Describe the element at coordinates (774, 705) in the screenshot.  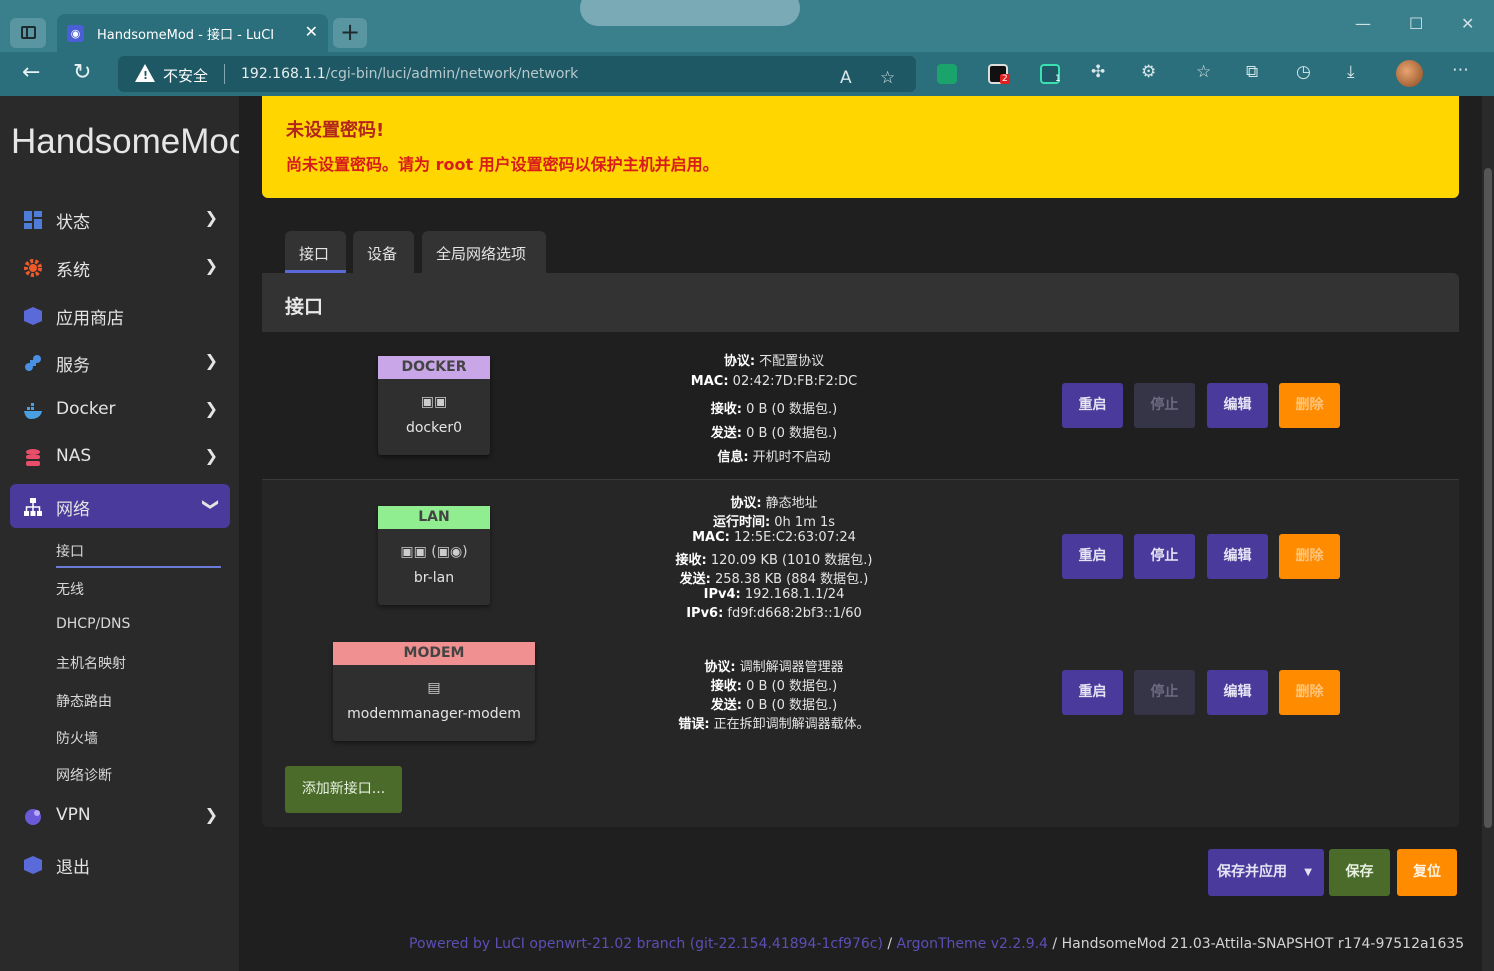
I see `stat-line: 发送: 0 B (0 数据包.)` at that location.